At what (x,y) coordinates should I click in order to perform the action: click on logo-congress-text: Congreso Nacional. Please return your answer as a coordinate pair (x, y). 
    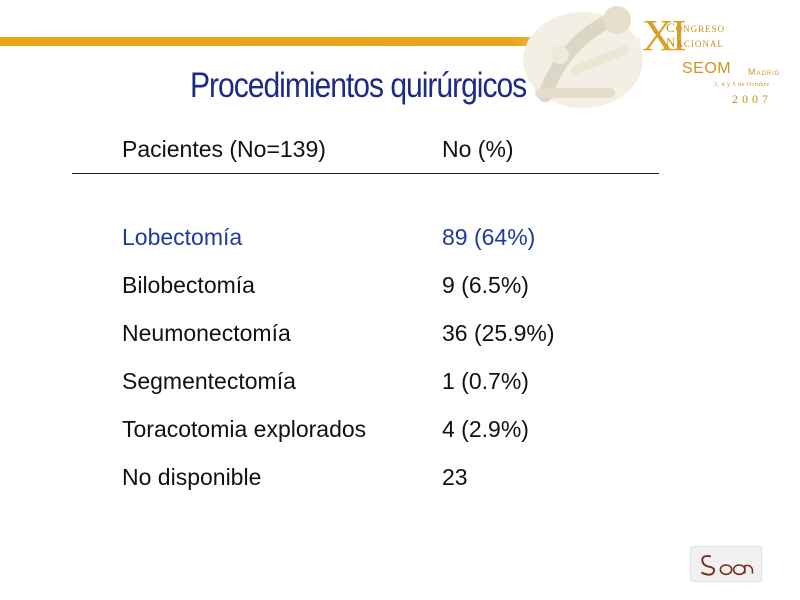
    Looking at the image, I should click on (695, 35).